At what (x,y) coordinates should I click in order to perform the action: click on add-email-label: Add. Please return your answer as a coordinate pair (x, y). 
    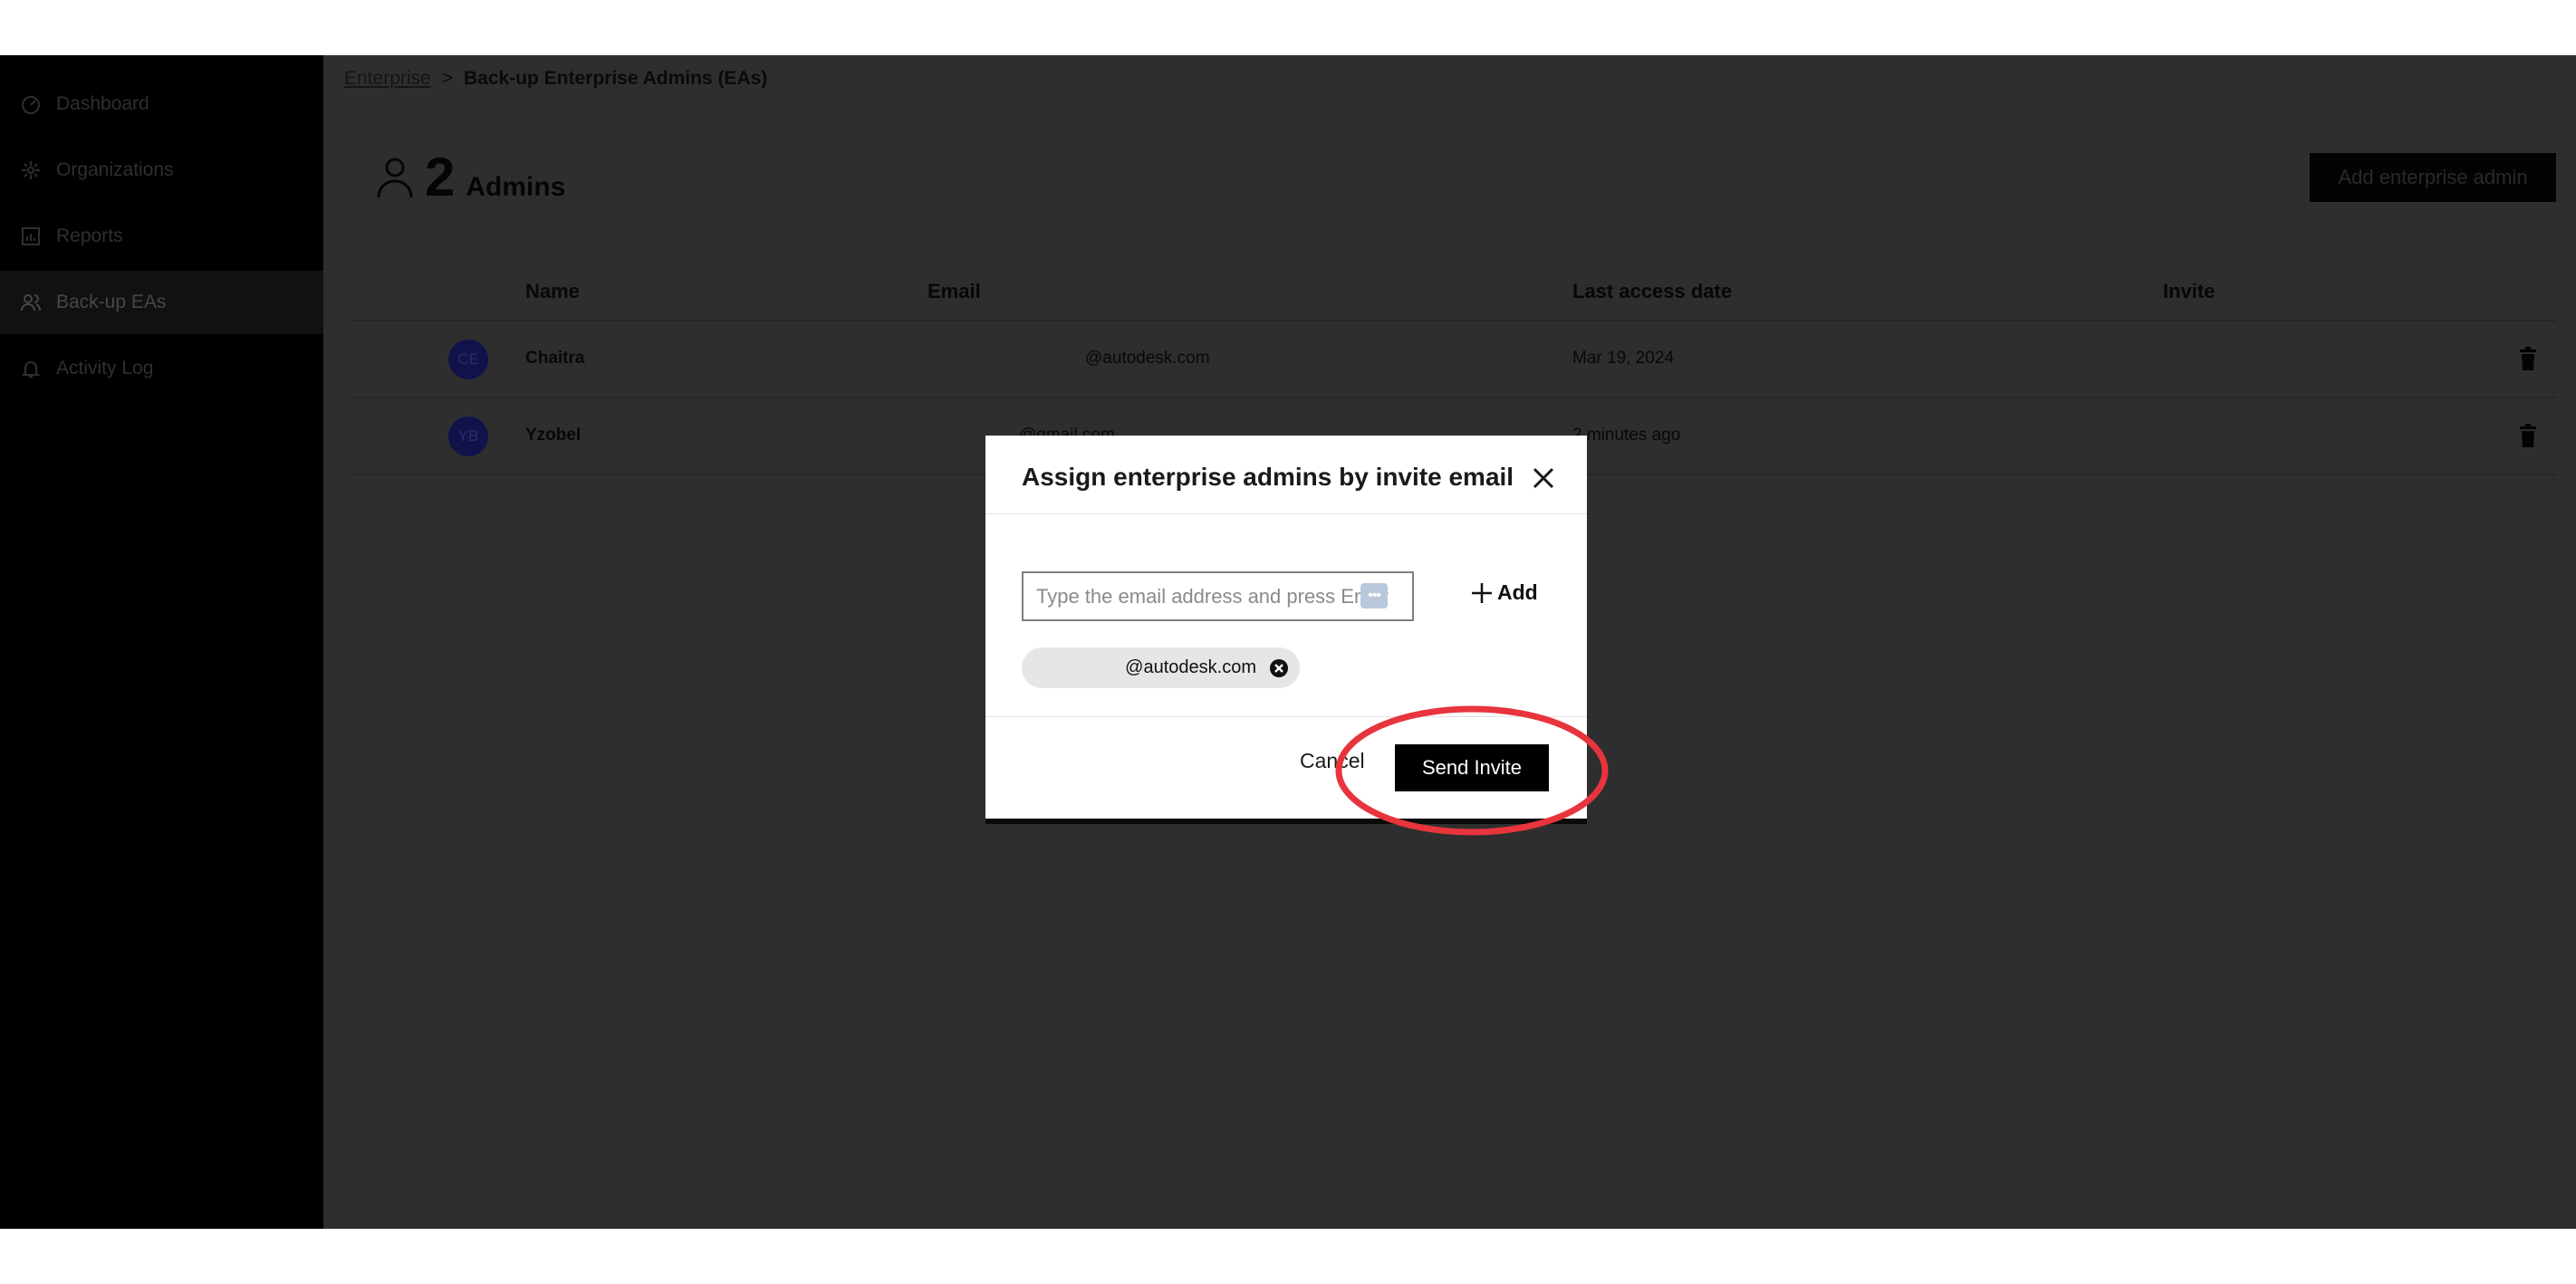
    Looking at the image, I should click on (1517, 592).